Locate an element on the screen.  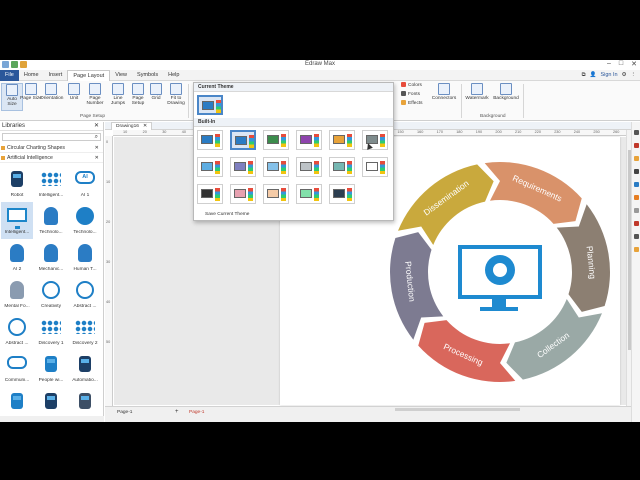
document-tab: Drawing16 ✕ is located at coordinates (131, 126).